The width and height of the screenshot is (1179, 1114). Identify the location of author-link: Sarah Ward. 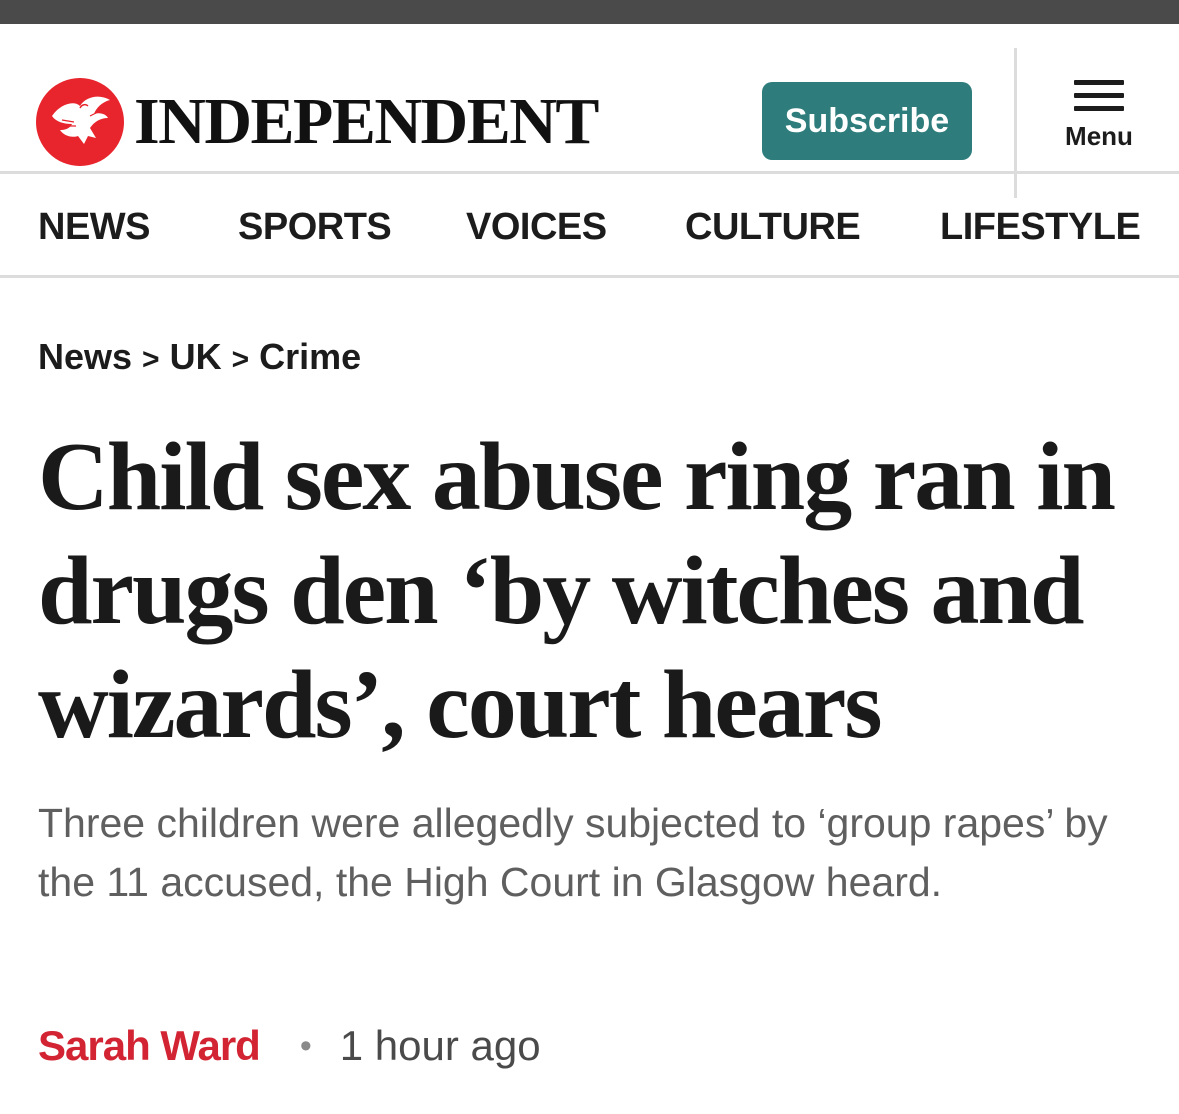
(149, 1046).